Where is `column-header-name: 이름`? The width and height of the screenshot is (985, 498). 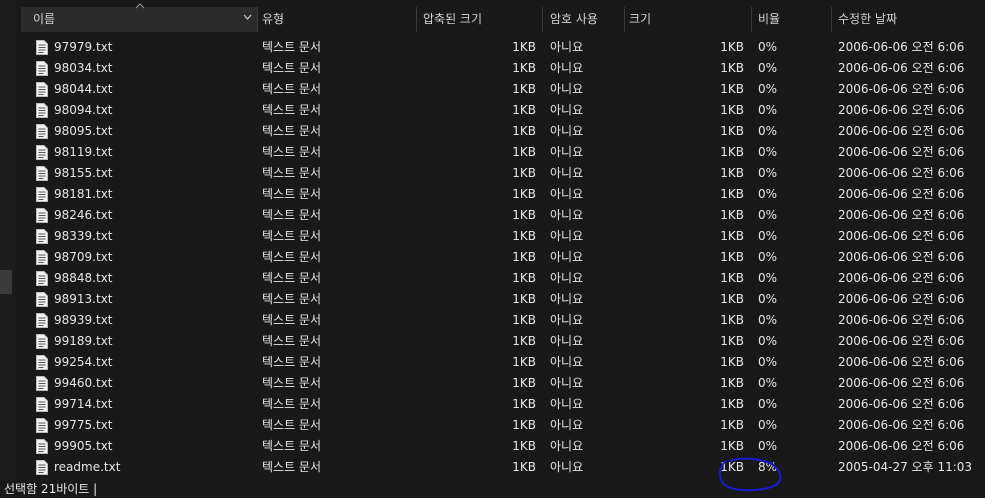
column-header-name: 이름 is located at coordinates (44, 19).